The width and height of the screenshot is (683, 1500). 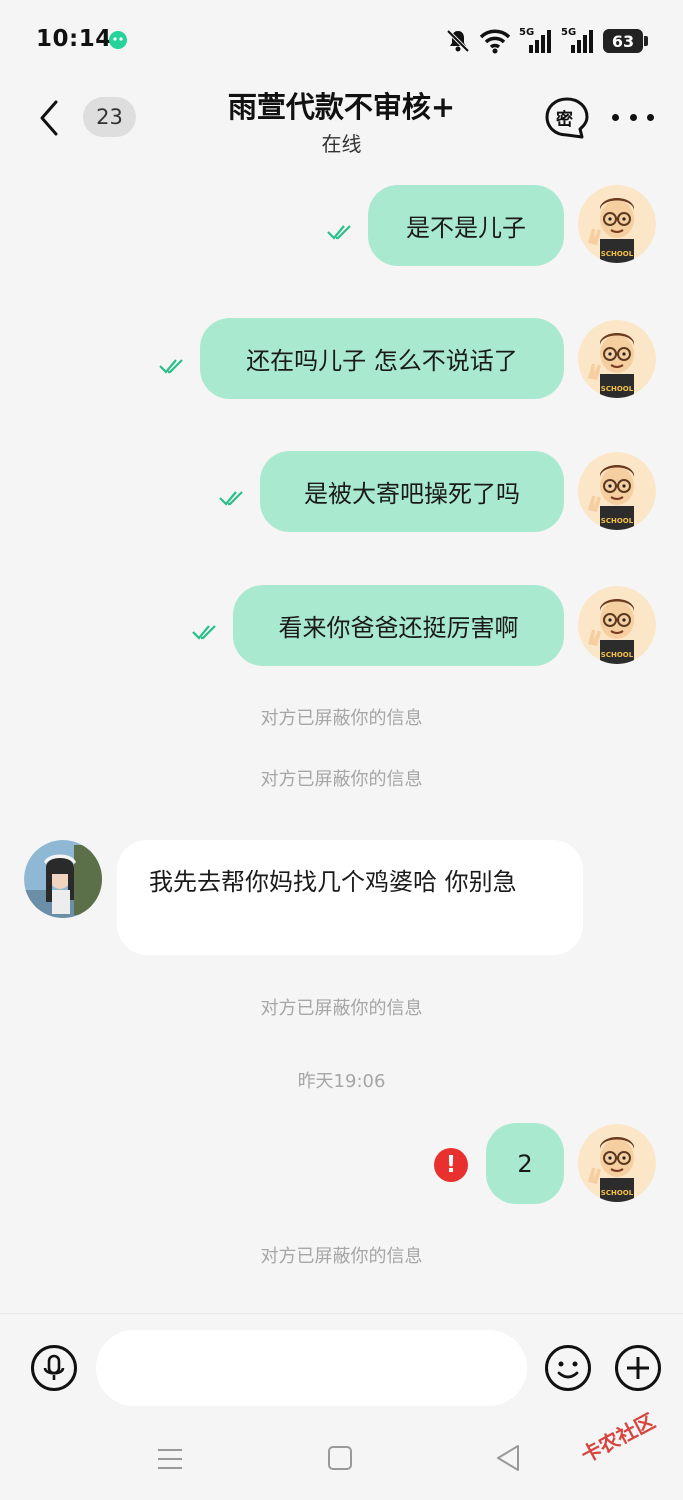 I want to click on smiley-icon, so click(x=568, y=1368).